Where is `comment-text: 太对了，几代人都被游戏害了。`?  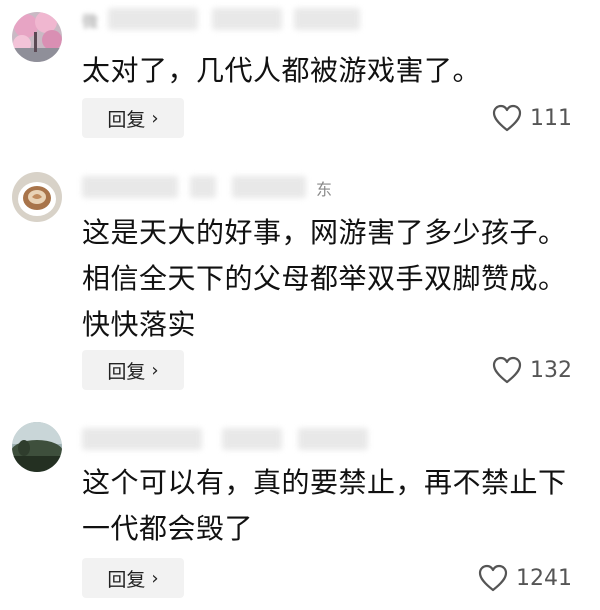
comment-text: 太对了，几代人都被游戏害了。 is located at coordinates (282, 70).